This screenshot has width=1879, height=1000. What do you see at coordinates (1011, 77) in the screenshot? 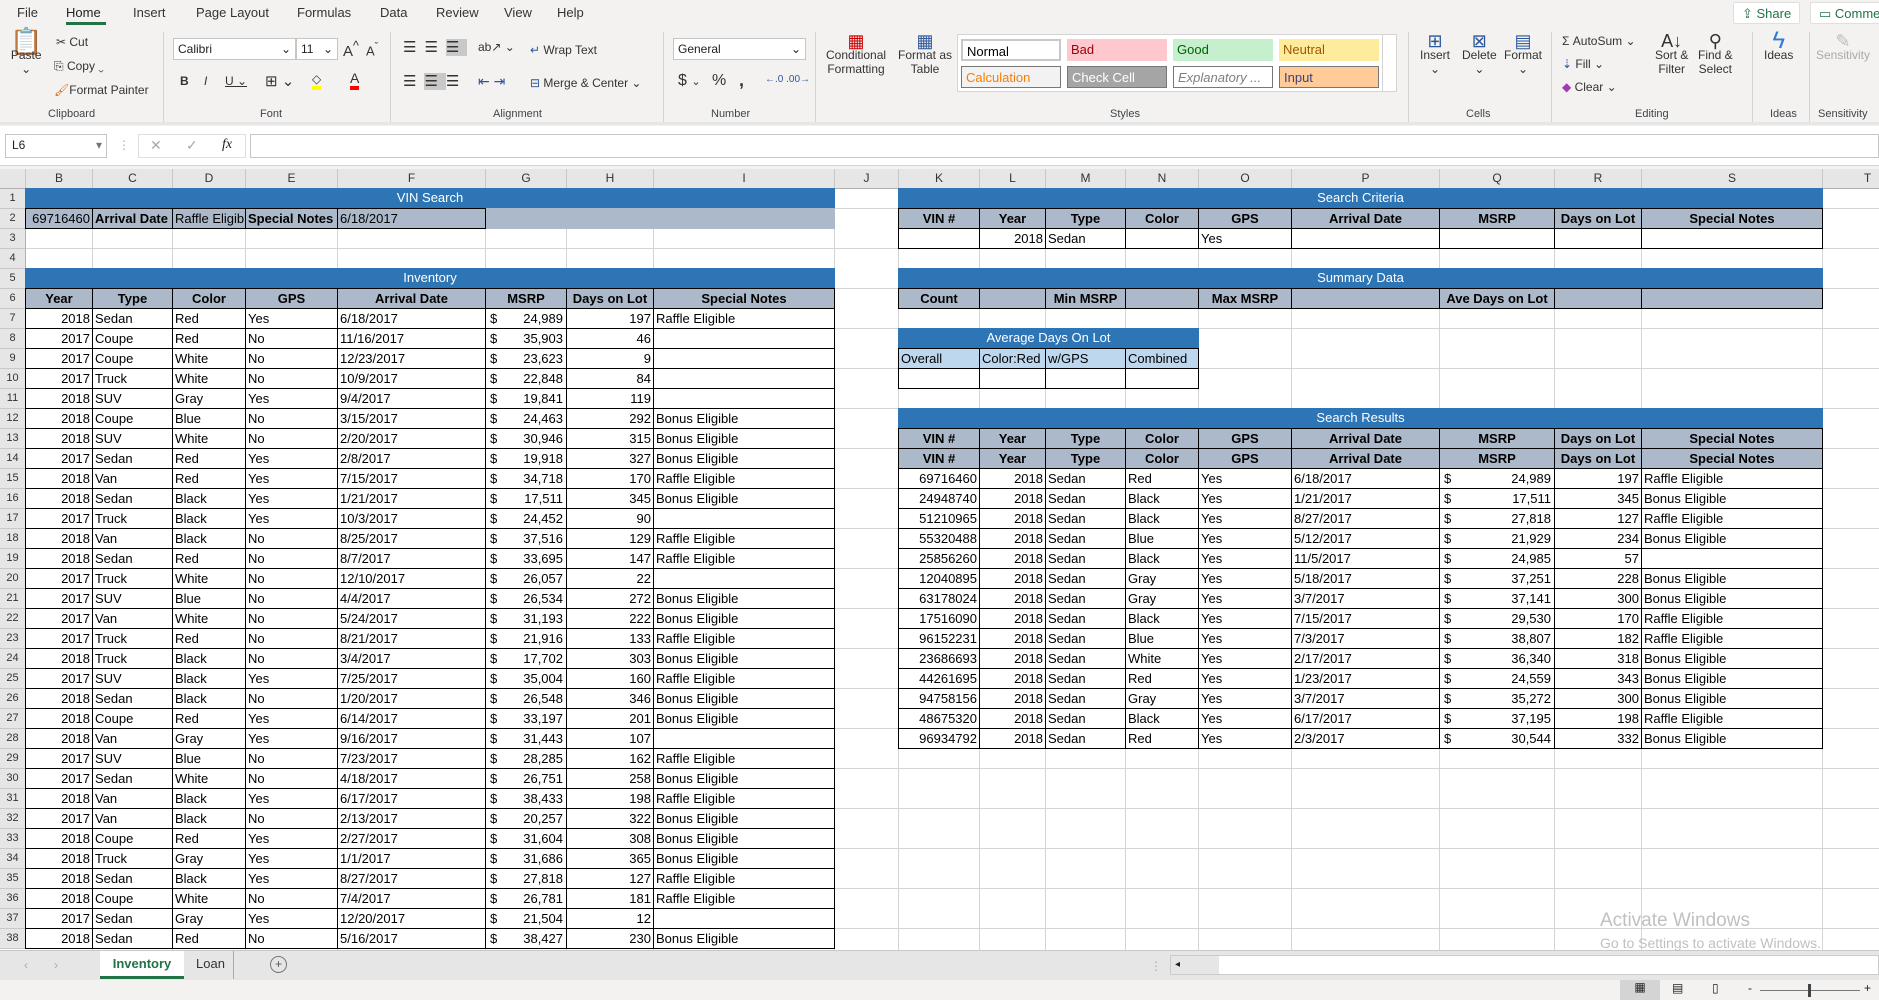
I see `cell-style-calculation: Calculation` at bounding box center [1011, 77].